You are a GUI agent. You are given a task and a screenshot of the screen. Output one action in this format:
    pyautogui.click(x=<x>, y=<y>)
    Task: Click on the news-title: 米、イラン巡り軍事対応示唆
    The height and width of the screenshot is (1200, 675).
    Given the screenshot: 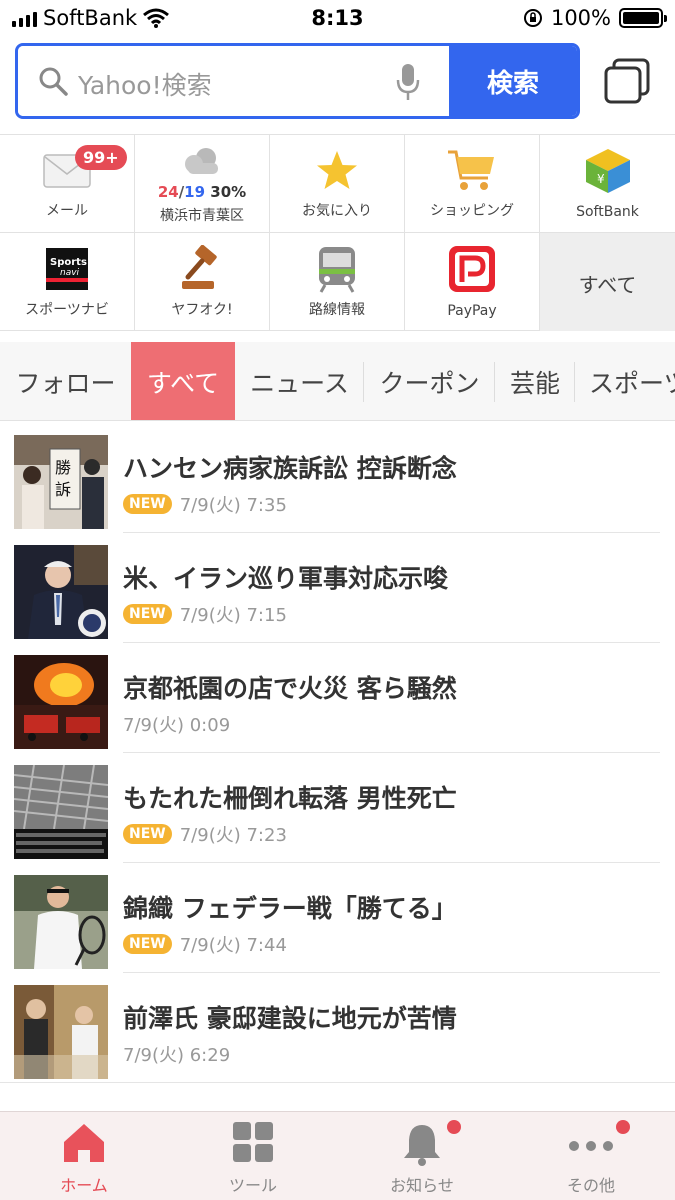 What is the action you would take?
    pyautogui.click(x=286, y=578)
    